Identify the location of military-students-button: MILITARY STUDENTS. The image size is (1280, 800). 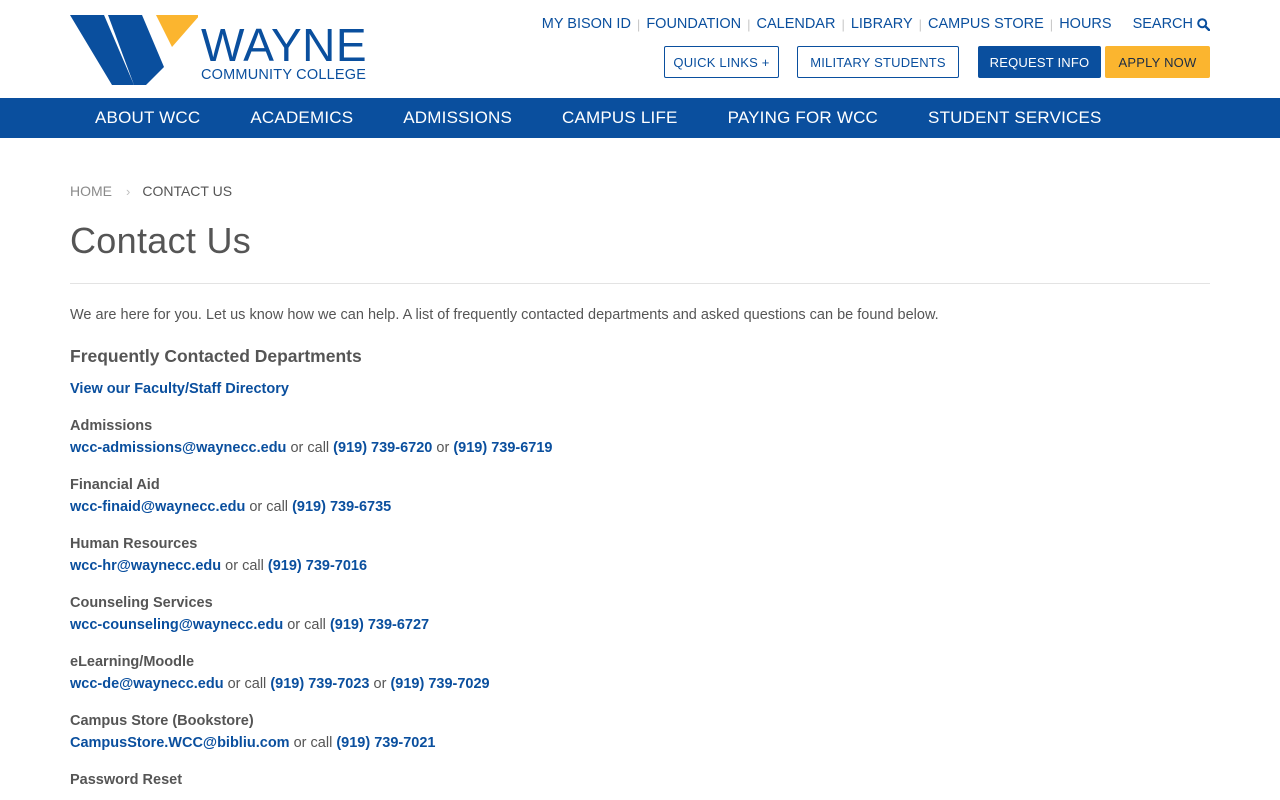
(878, 62).